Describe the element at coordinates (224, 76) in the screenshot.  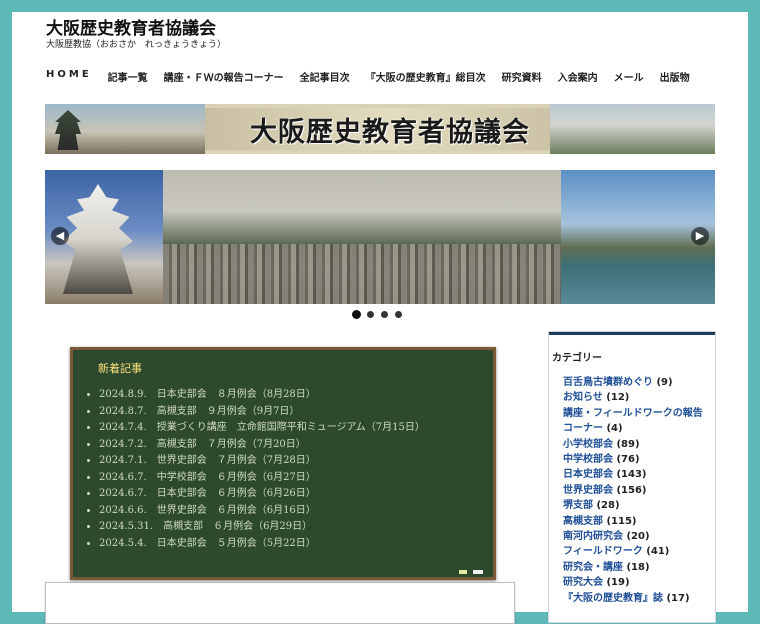
I see `nav-course-report: 講座・ＦＷの報告コーナー` at that location.